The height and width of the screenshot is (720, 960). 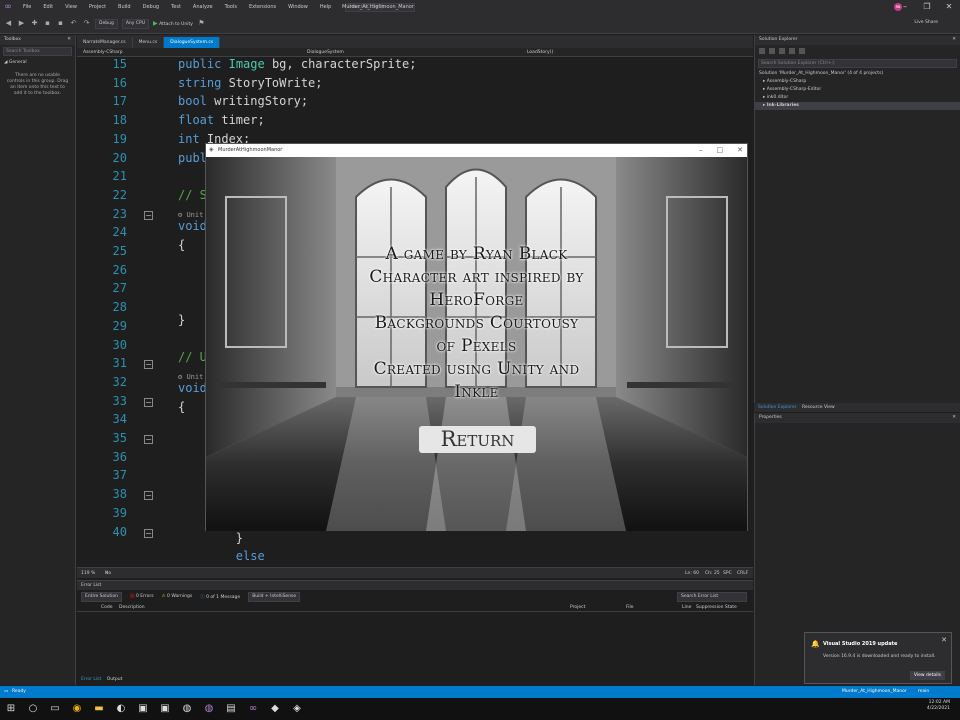 I want to click on menu-window: Window, so click(x=298, y=7).